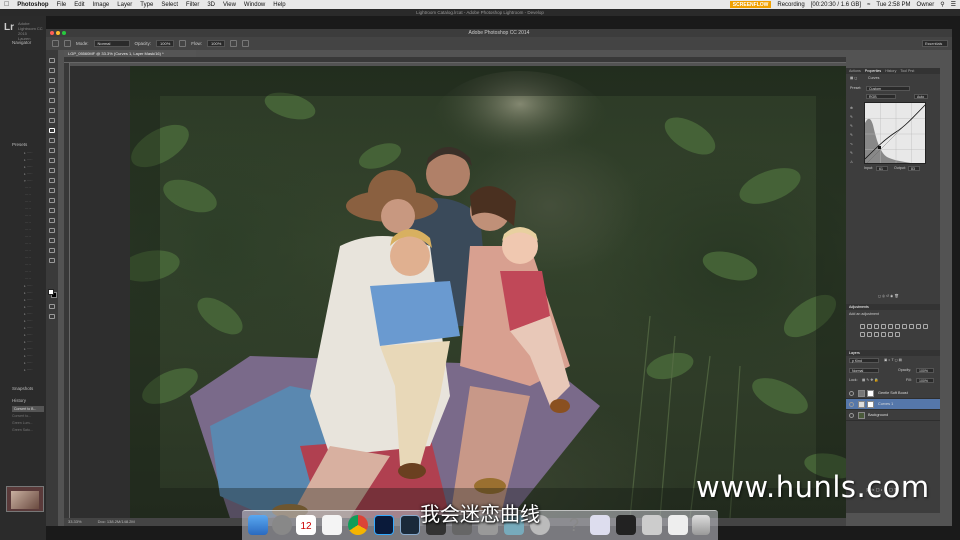 This screenshot has height=540, width=960. I want to click on menu-filter: Filter, so click(192, 5).